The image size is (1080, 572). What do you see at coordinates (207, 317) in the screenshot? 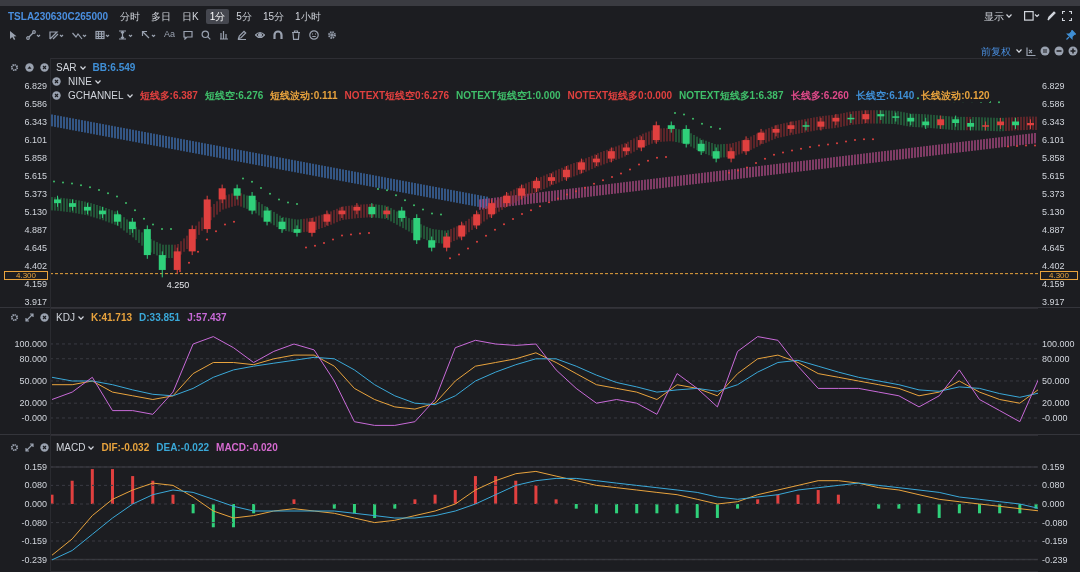
I see `indicator-value: J:57.437` at bounding box center [207, 317].